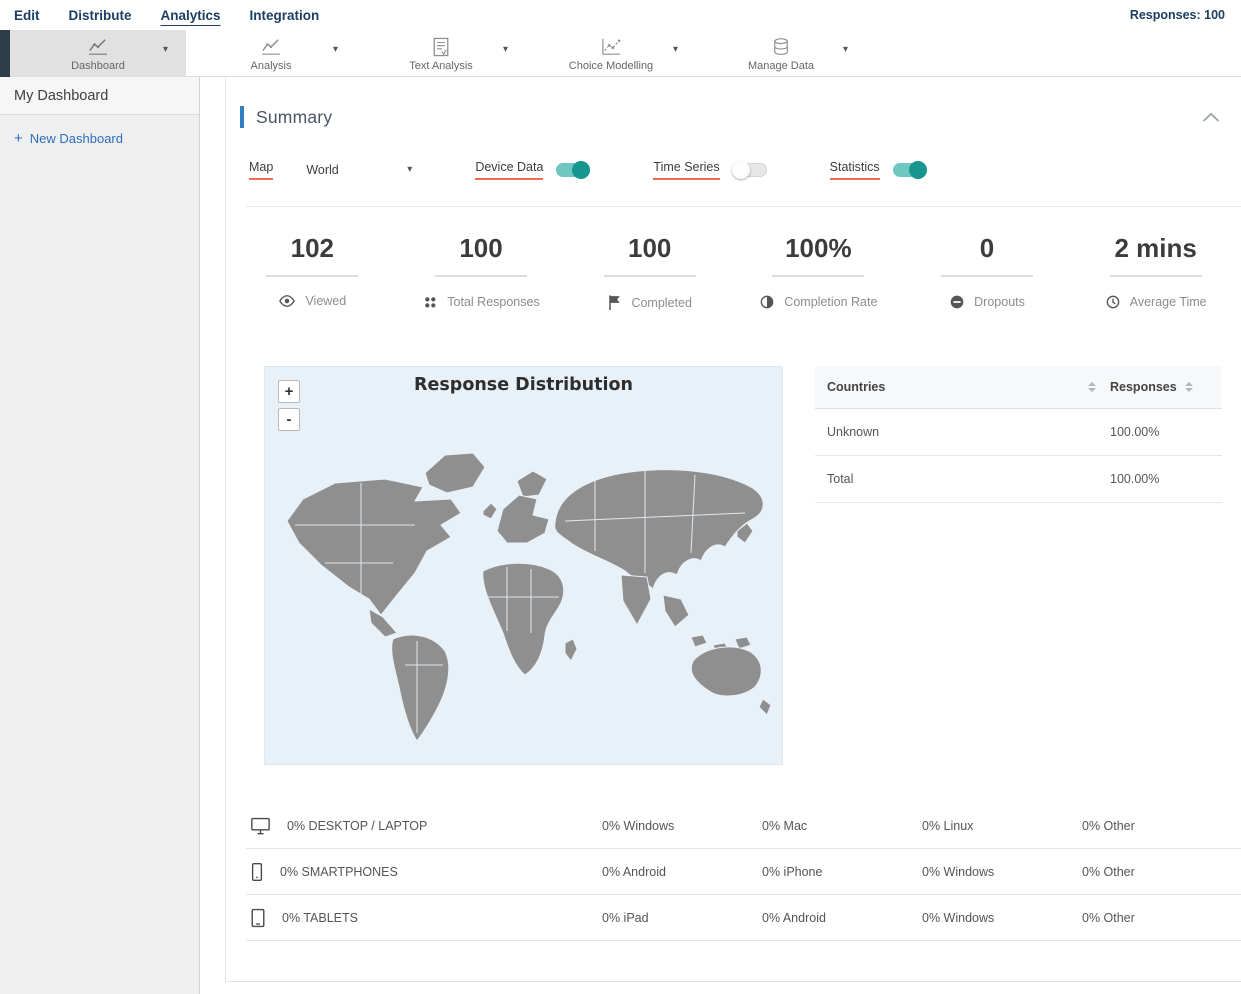 The width and height of the screenshot is (1241, 994). I want to click on dots-grid-icon, so click(430, 302).